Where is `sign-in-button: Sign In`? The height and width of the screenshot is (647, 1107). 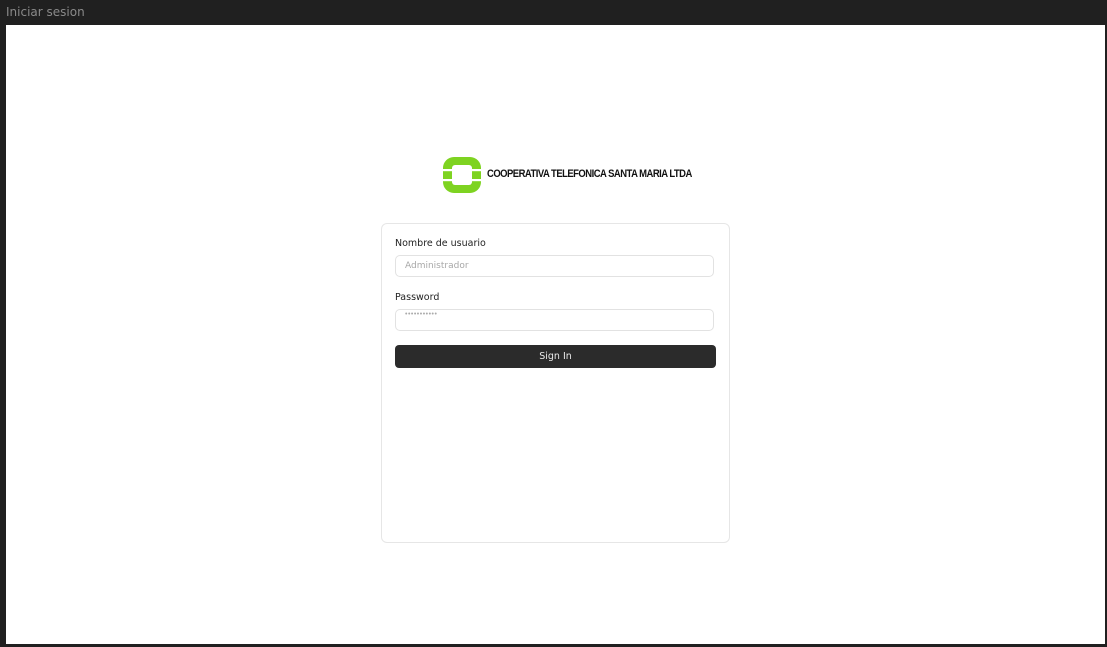 sign-in-button: Sign In is located at coordinates (555, 356).